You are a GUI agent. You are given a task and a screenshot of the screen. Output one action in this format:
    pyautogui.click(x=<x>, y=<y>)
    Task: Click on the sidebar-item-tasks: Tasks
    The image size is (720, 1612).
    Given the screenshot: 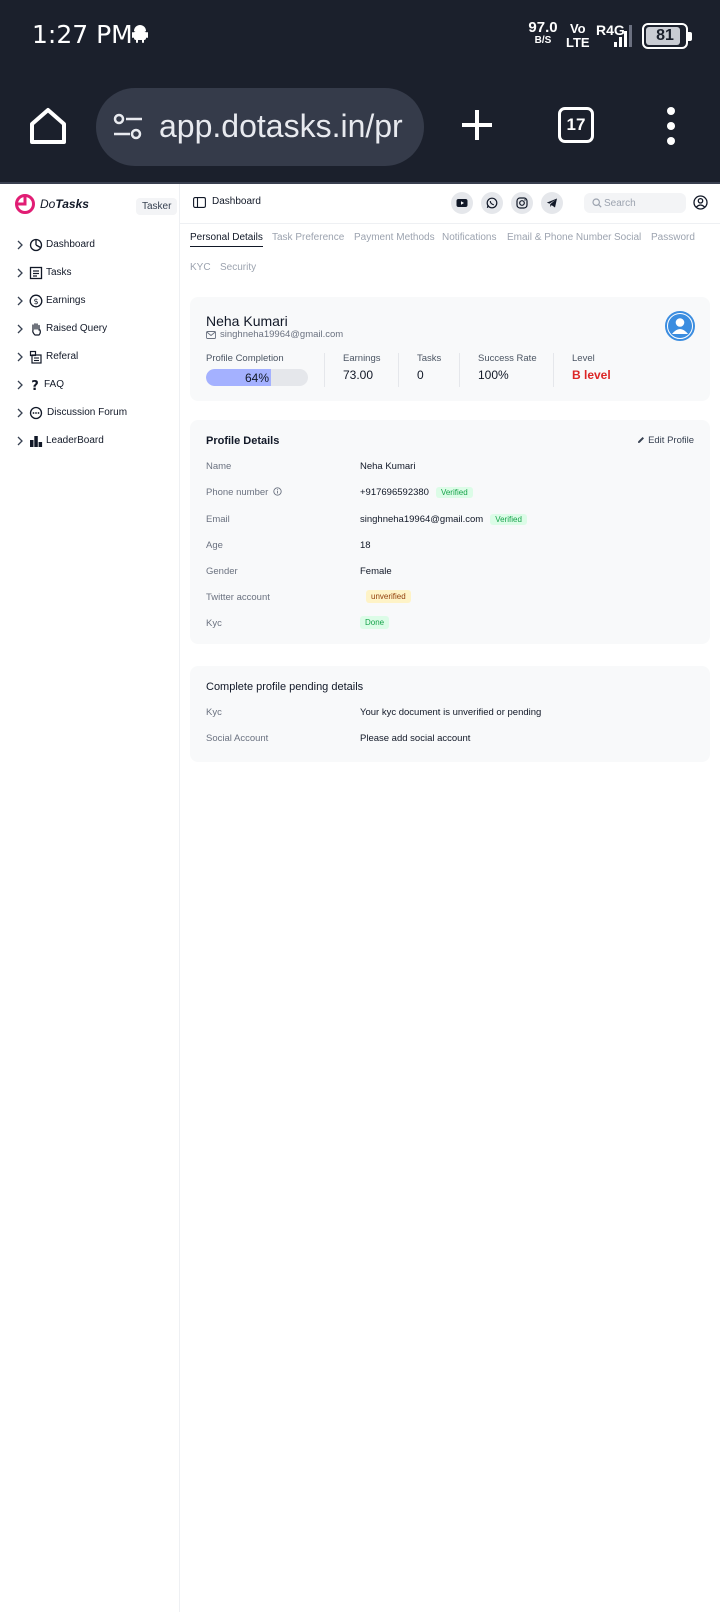 What is the action you would take?
    pyautogui.click(x=90, y=273)
    